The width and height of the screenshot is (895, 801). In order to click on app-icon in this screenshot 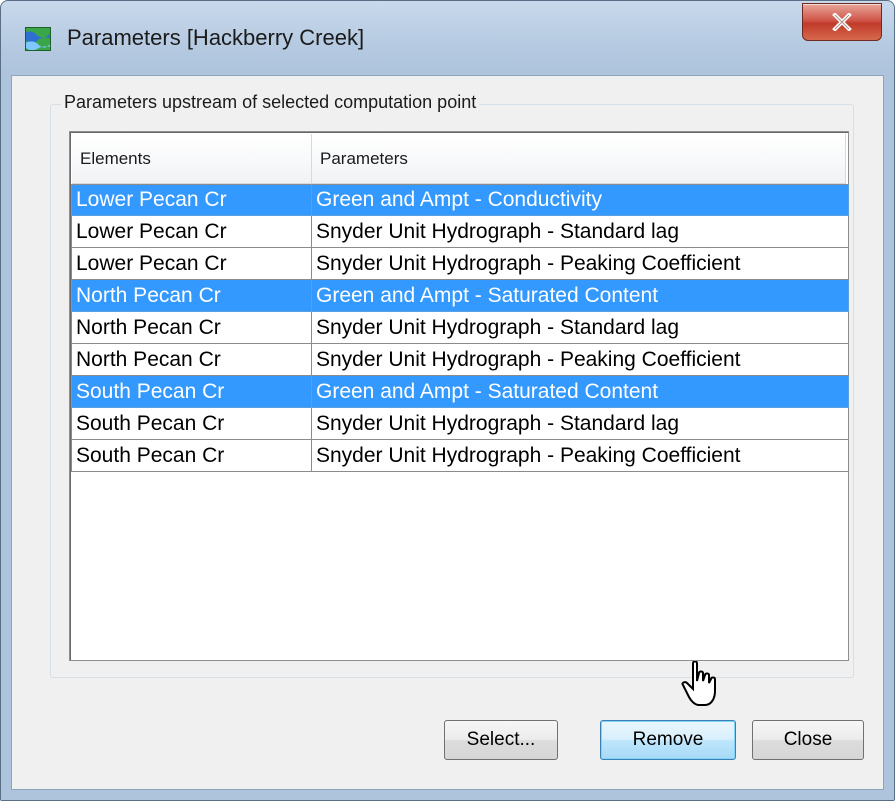, I will do `click(38, 39)`.